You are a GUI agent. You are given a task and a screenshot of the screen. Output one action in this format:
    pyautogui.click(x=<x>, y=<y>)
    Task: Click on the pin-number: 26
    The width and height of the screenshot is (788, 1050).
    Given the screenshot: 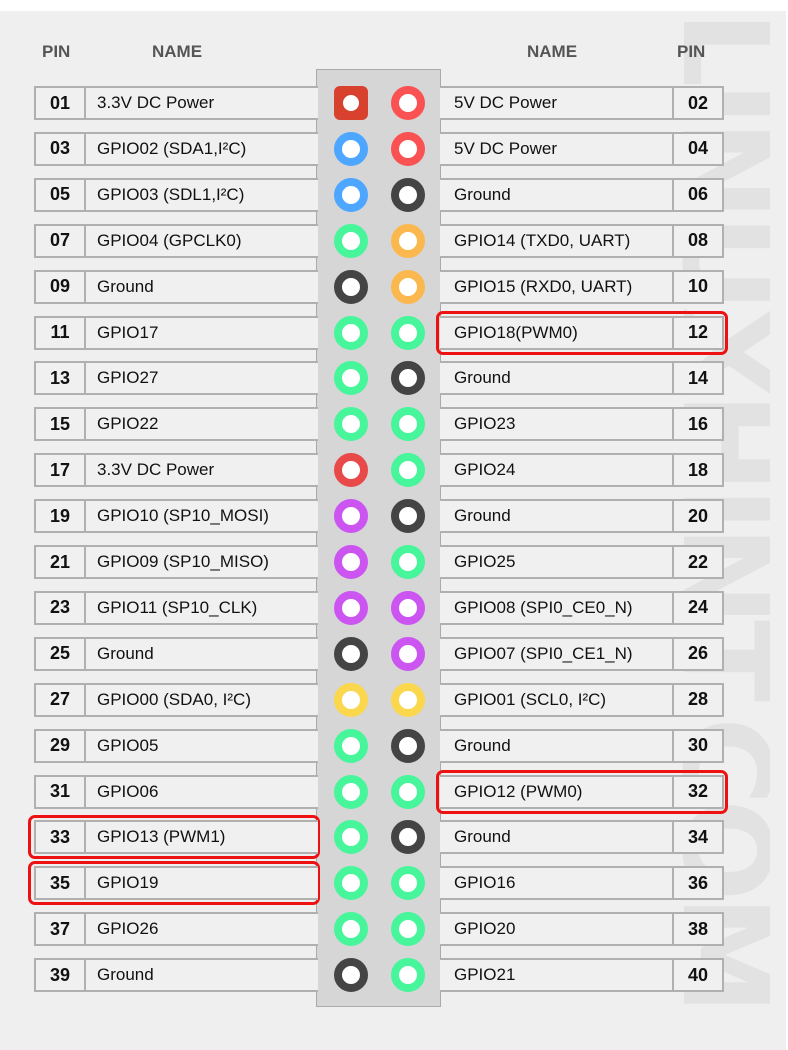 What is the action you would take?
    pyautogui.click(x=697, y=653)
    